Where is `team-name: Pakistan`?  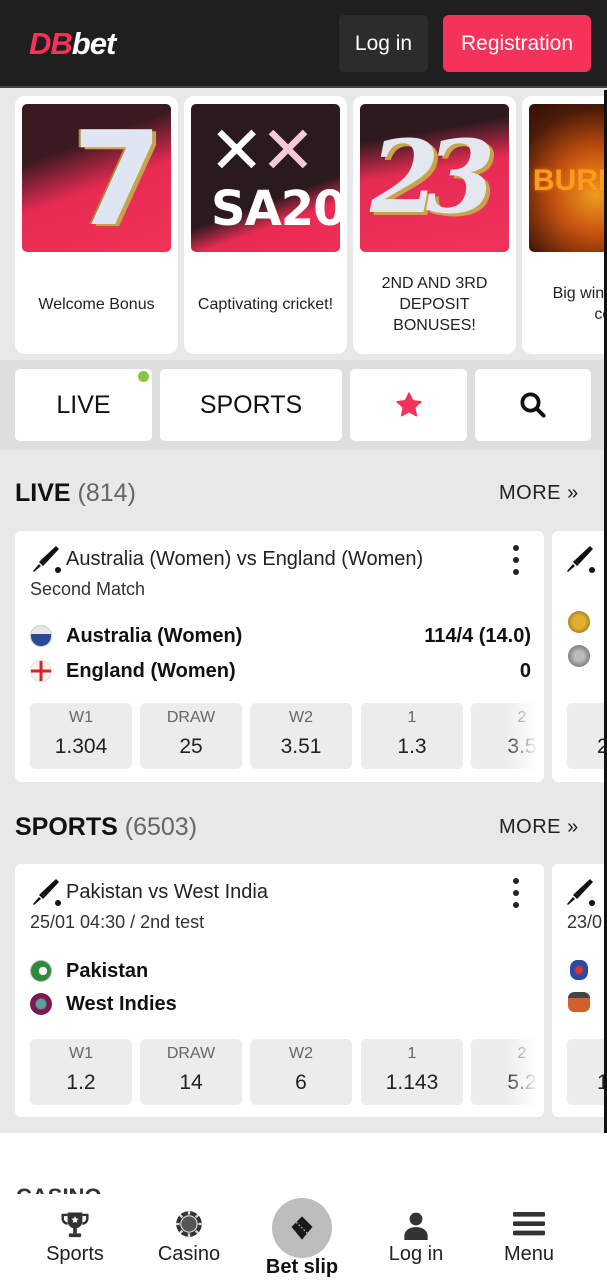
team-name: Pakistan is located at coordinates (107, 970).